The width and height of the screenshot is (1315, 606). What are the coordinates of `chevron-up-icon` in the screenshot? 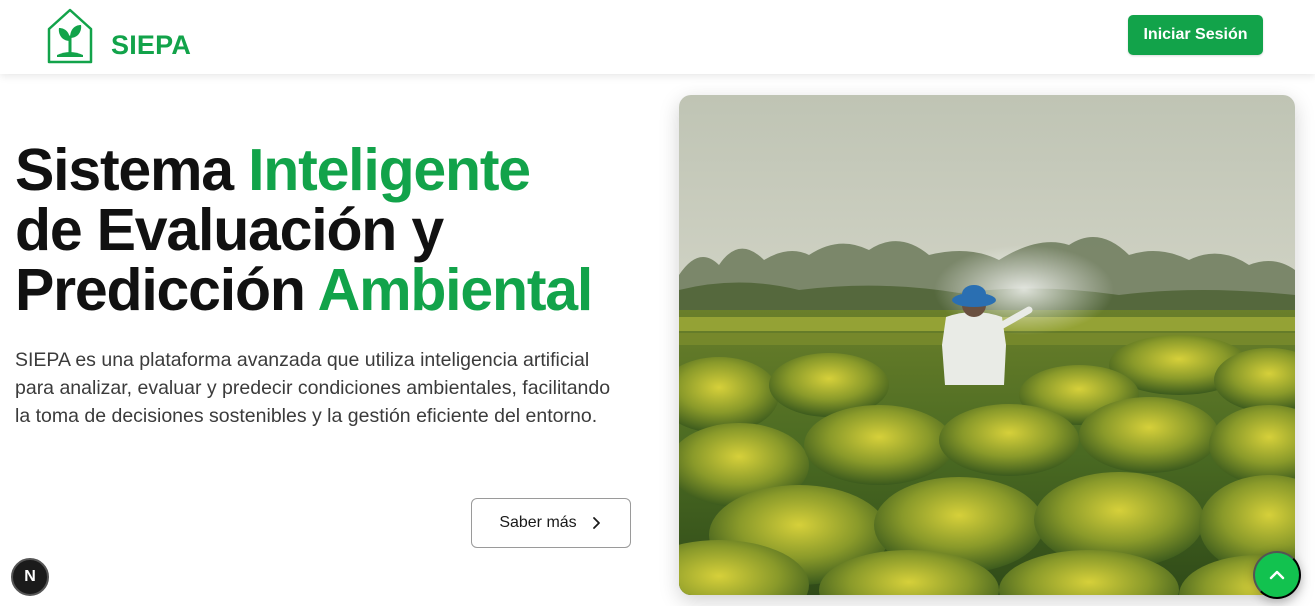 It's located at (1277, 575).